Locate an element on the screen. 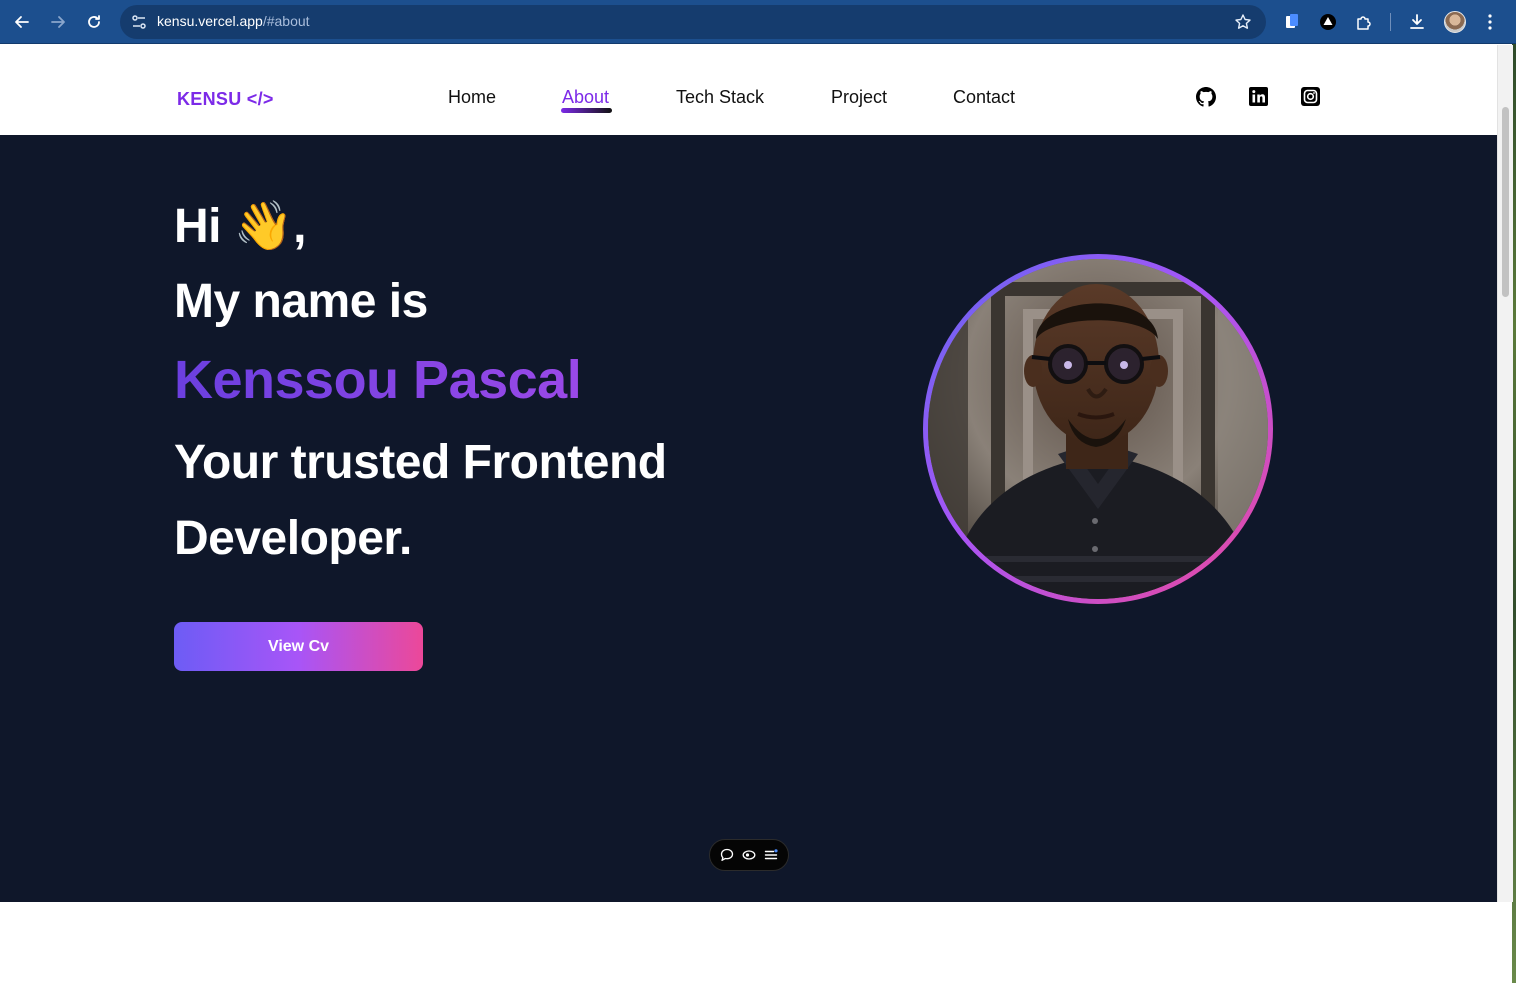 Image resolution: width=1516 pixels, height=983 pixels. hero-tagline-line-1: Your trusted Frontend is located at coordinates (420, 462).